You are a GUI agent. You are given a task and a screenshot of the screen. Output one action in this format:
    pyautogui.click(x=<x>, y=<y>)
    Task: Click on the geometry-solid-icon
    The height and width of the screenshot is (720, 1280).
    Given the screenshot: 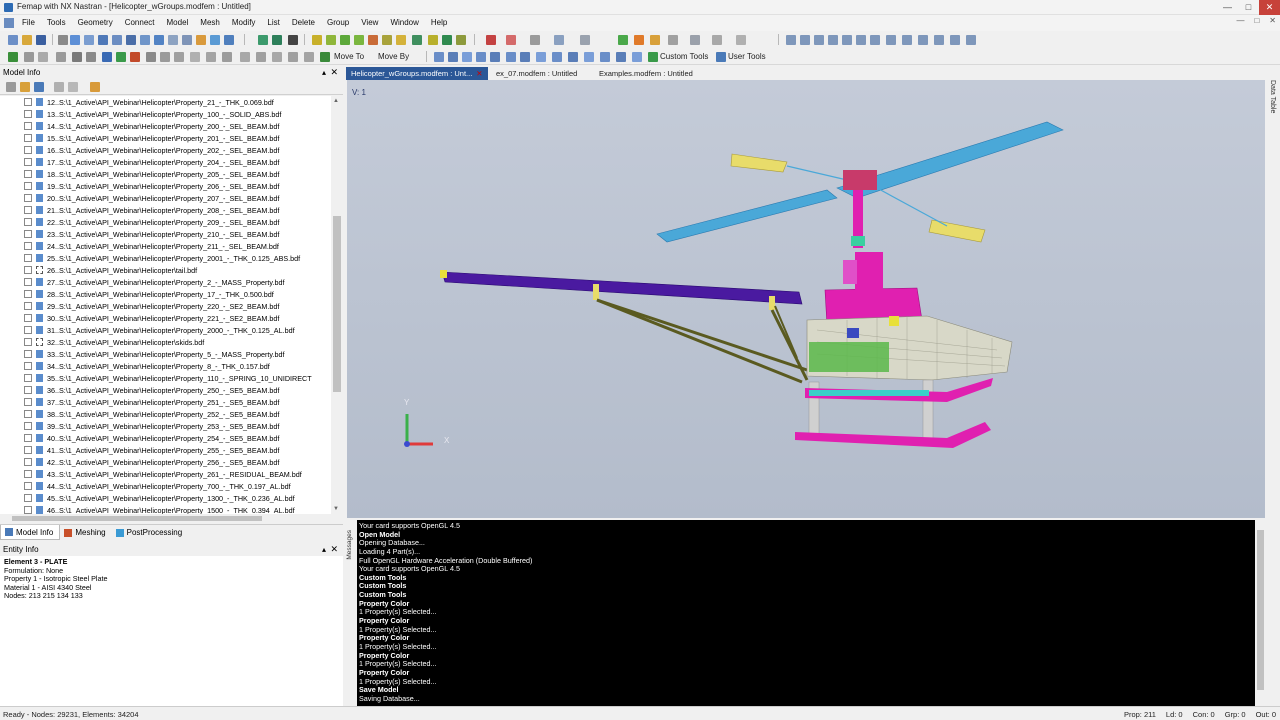 What is the action you would take?
    pyautogui.click(x=293, y=40)
    